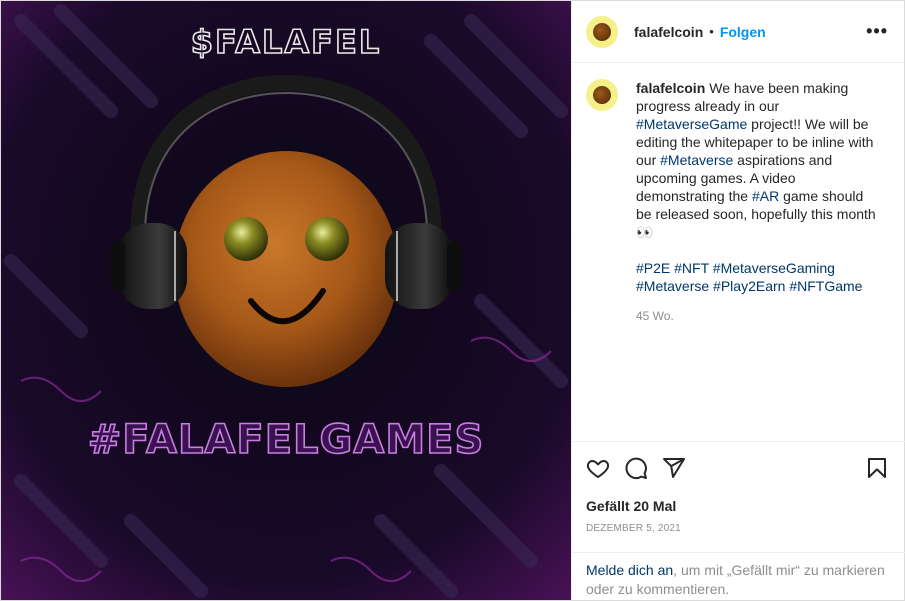 This screenshot has width=905, height=601. Describe the element at coordinates (286, 42) in the screenshot. I see `coin-title: $FALAFEL` at that location.